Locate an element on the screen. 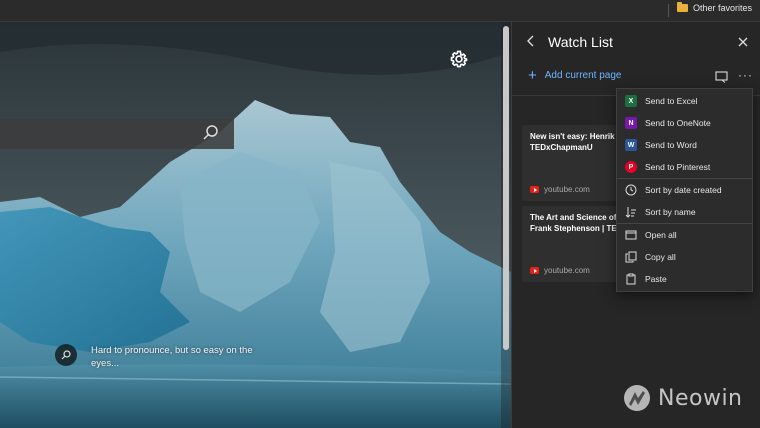  panel-title: Watch List is located at coordinates (580, 42).